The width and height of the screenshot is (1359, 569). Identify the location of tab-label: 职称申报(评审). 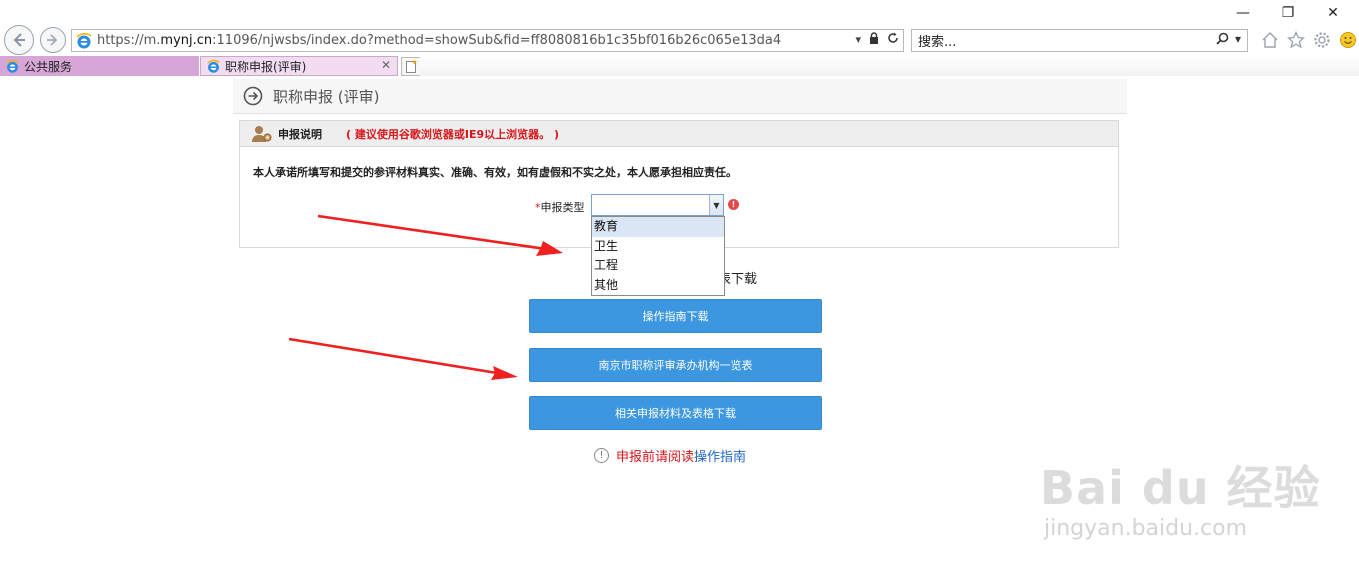
(266, 66).